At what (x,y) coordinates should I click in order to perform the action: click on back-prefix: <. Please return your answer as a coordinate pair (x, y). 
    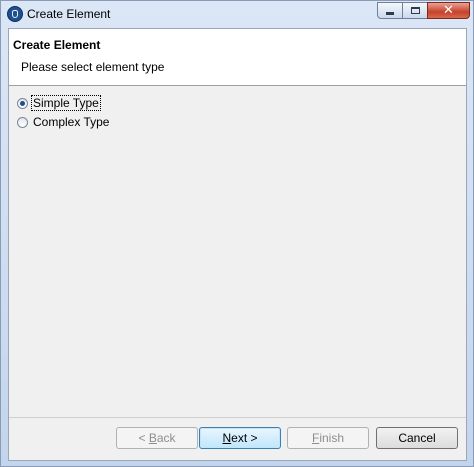
    Looking at the image, I should click on (143, 438).